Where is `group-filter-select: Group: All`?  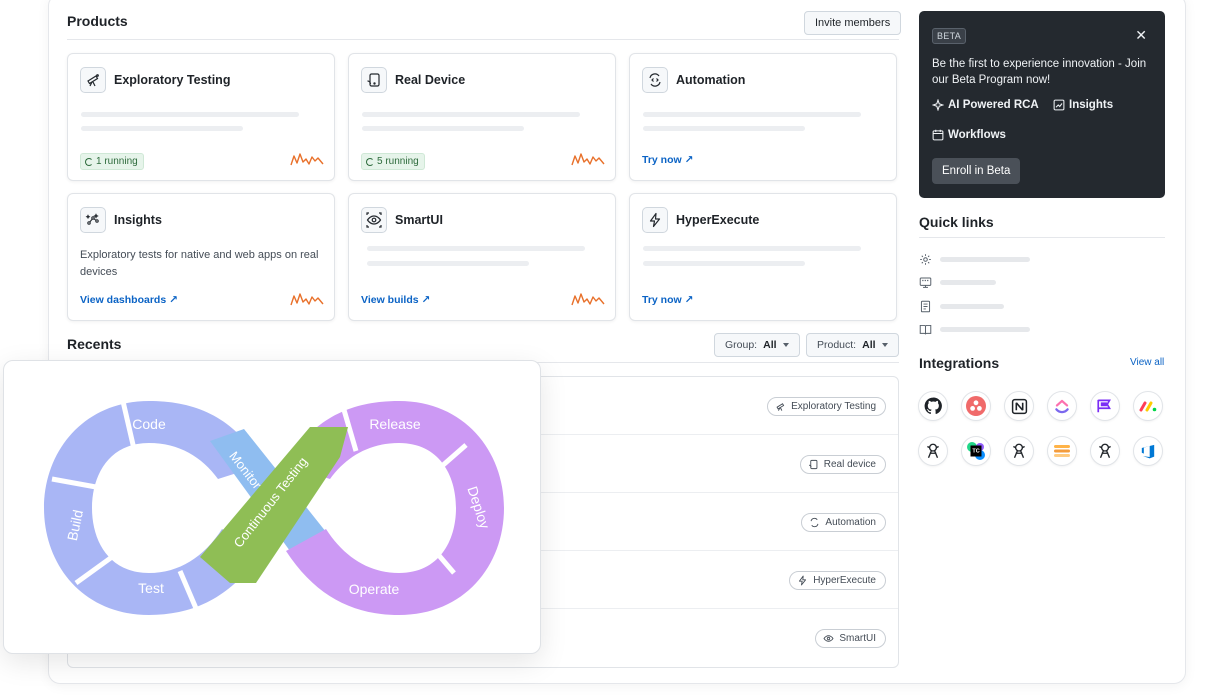 group-filter-select: Group: All is located at coordinates (757, 345).